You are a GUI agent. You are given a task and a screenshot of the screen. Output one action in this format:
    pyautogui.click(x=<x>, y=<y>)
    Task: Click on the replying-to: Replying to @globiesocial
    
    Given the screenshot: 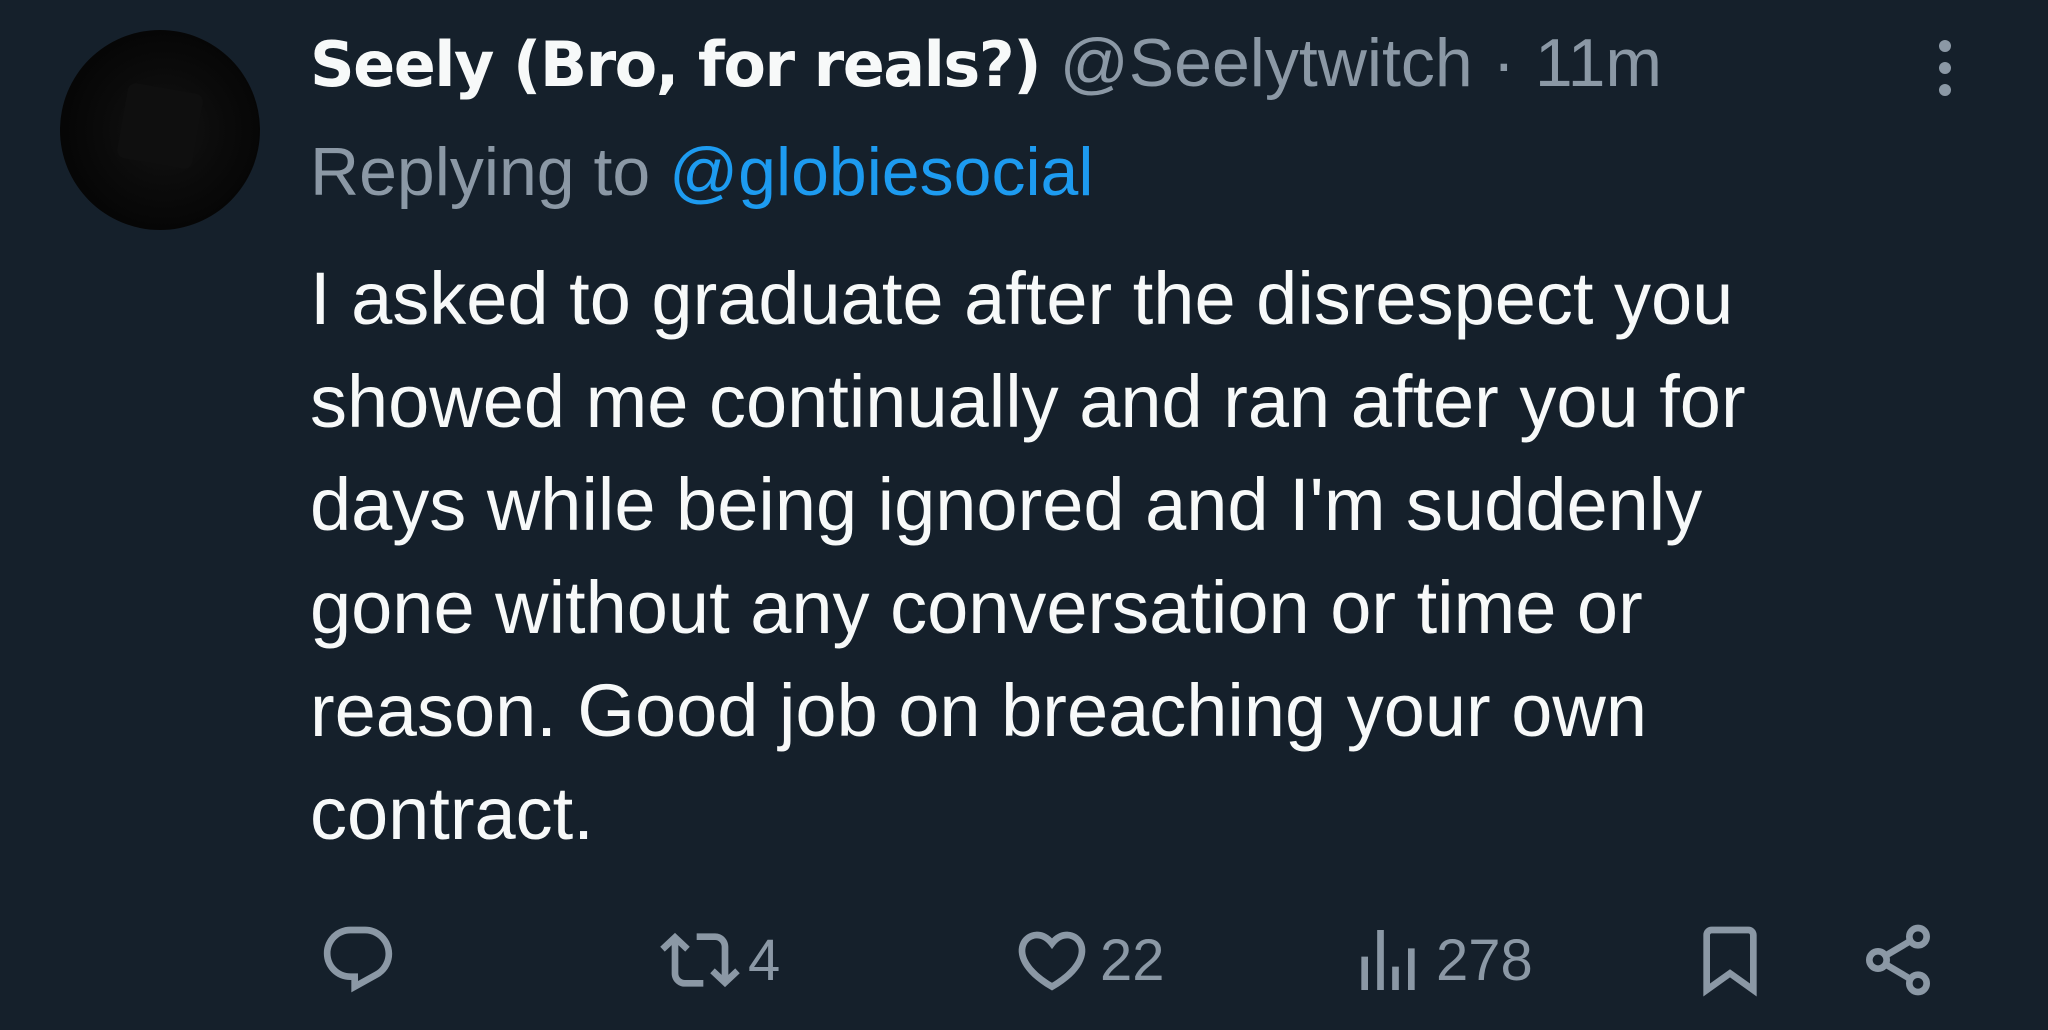 What is the action you would take?
    pyautogui.click(x=701, y=172)
    